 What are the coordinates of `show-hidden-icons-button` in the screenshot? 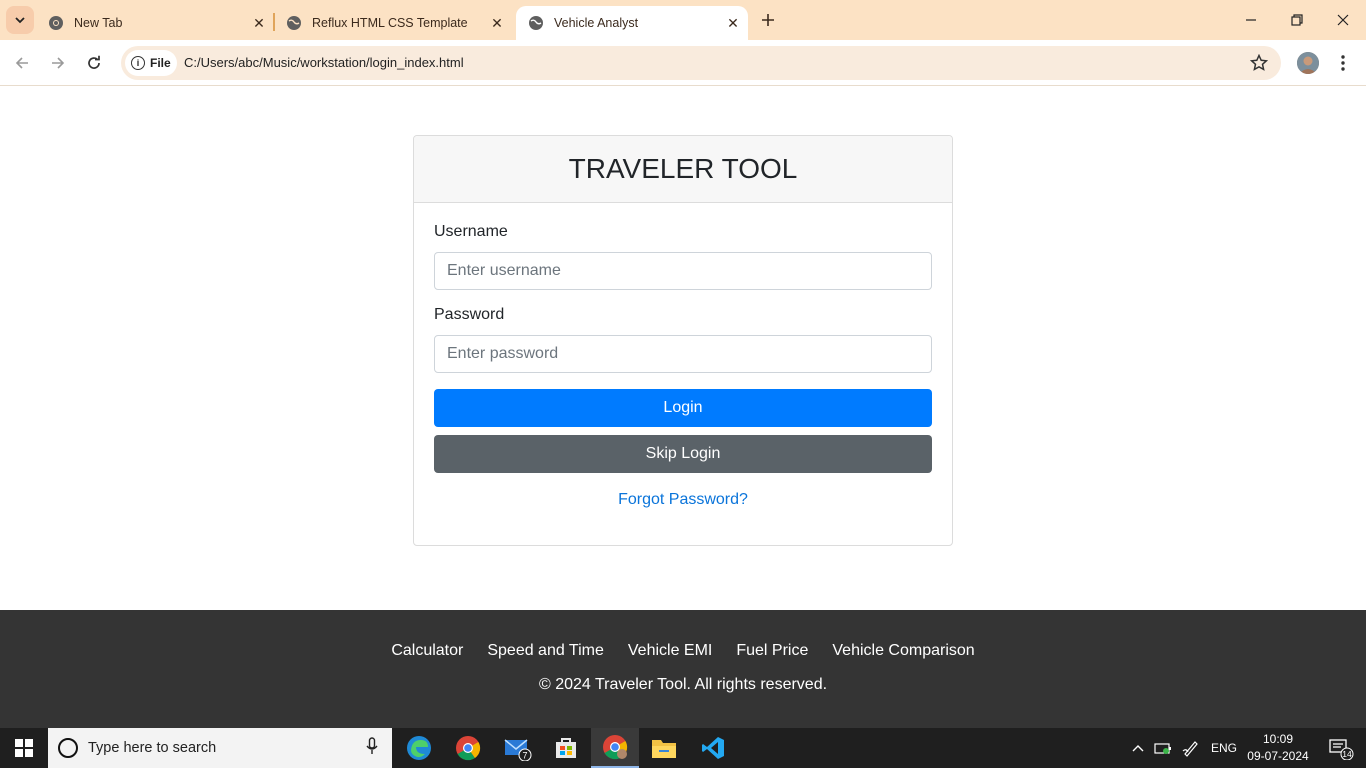 It's located at (1138, 748).